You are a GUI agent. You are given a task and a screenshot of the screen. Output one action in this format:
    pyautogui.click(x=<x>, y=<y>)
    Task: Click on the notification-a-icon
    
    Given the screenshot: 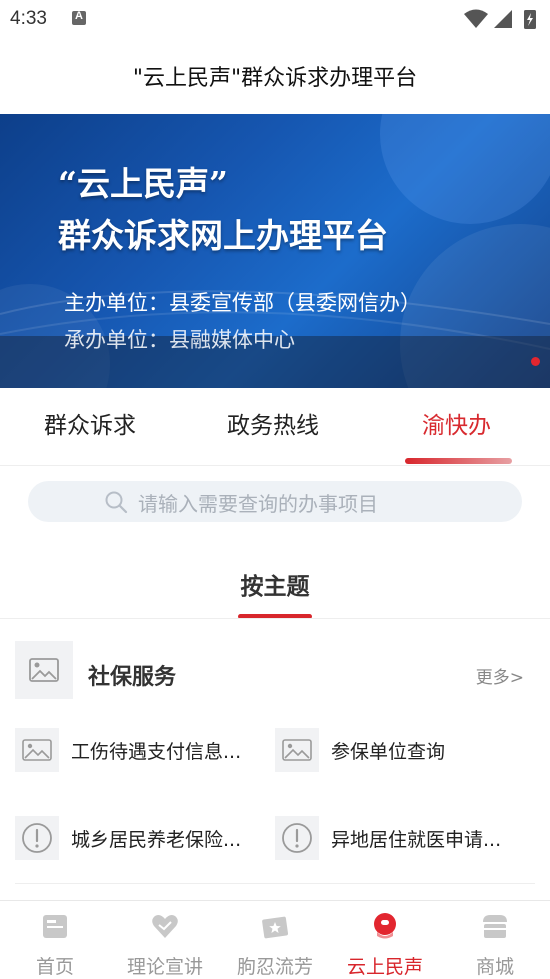 What is the action you would take?
    pyautogui.click(x=79, y=17)
    